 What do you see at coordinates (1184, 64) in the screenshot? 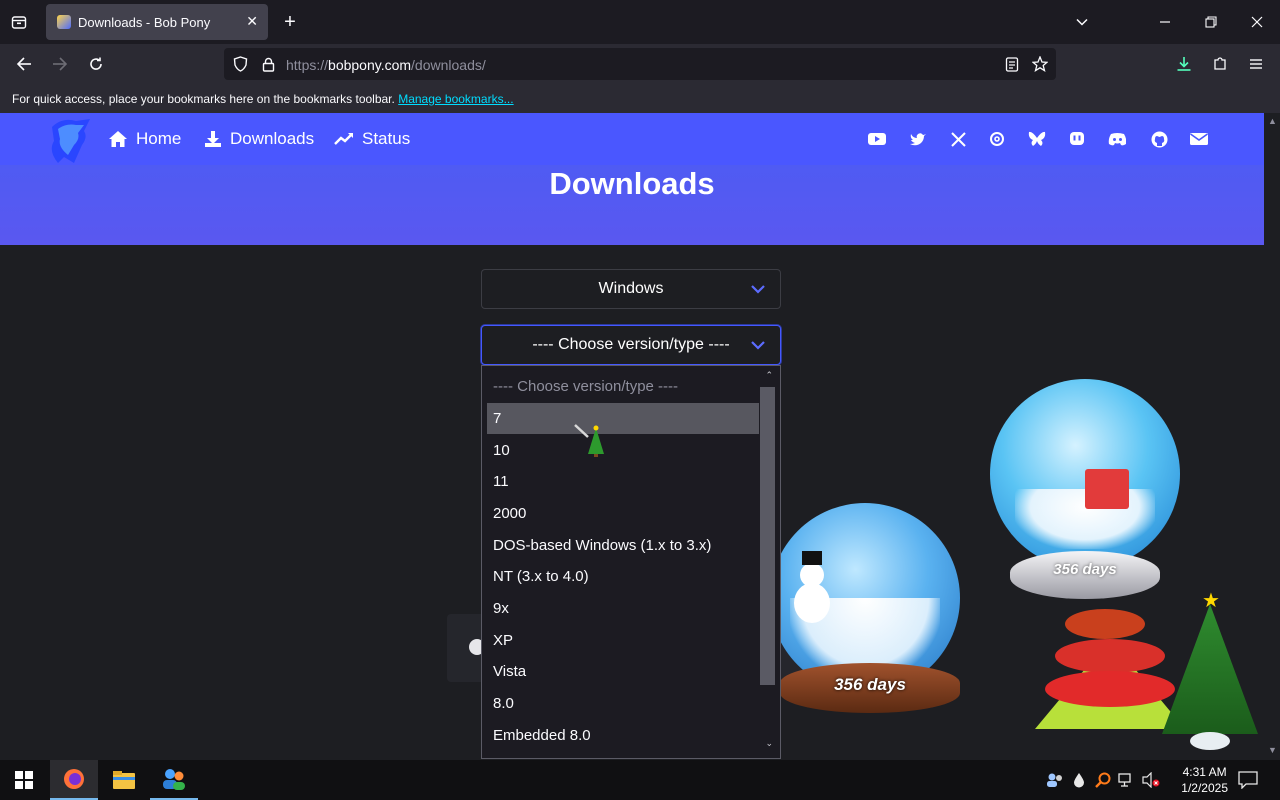
I see `downloads-toolbar-icon` at bounding box center [1184, 64].